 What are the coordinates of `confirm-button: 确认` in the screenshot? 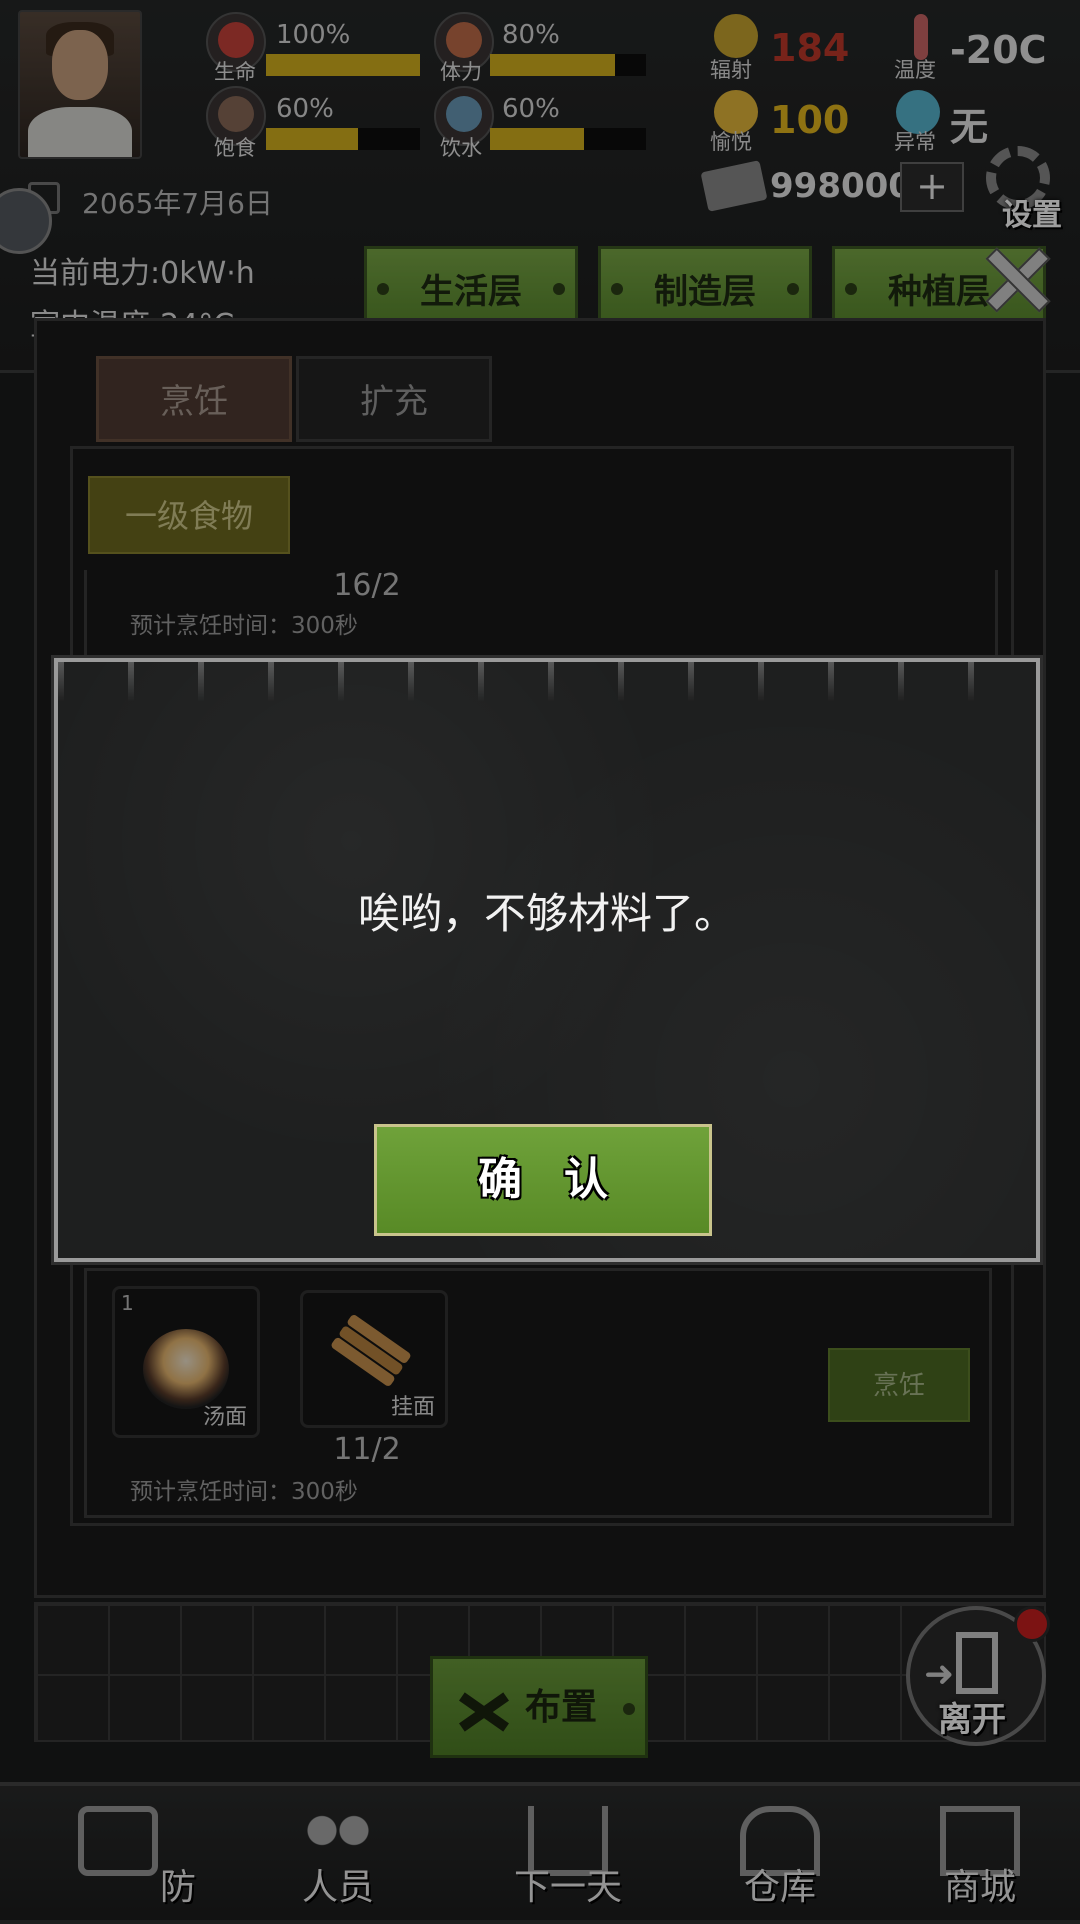 It's located at (543, 1180).